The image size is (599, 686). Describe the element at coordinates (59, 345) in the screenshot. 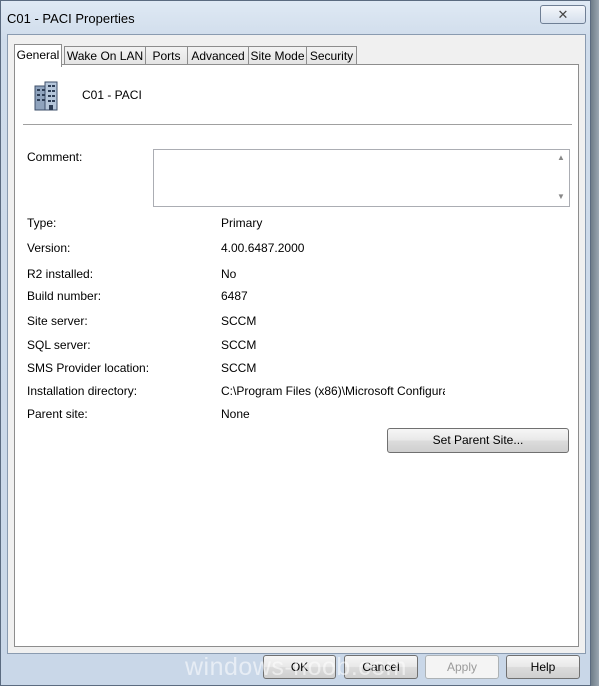

I see `sql-server-label: SQL server:` at that location.